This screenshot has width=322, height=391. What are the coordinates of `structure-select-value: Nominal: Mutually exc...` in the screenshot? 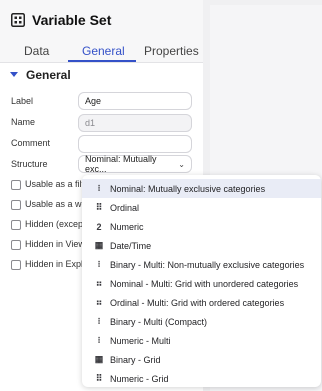 It's located at (121, 164).